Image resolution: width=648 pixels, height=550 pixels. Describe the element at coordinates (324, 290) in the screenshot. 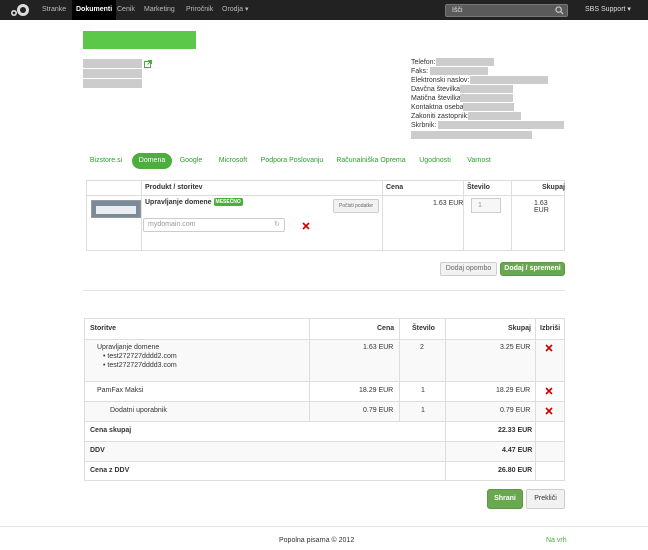

I see `separator` at that location.